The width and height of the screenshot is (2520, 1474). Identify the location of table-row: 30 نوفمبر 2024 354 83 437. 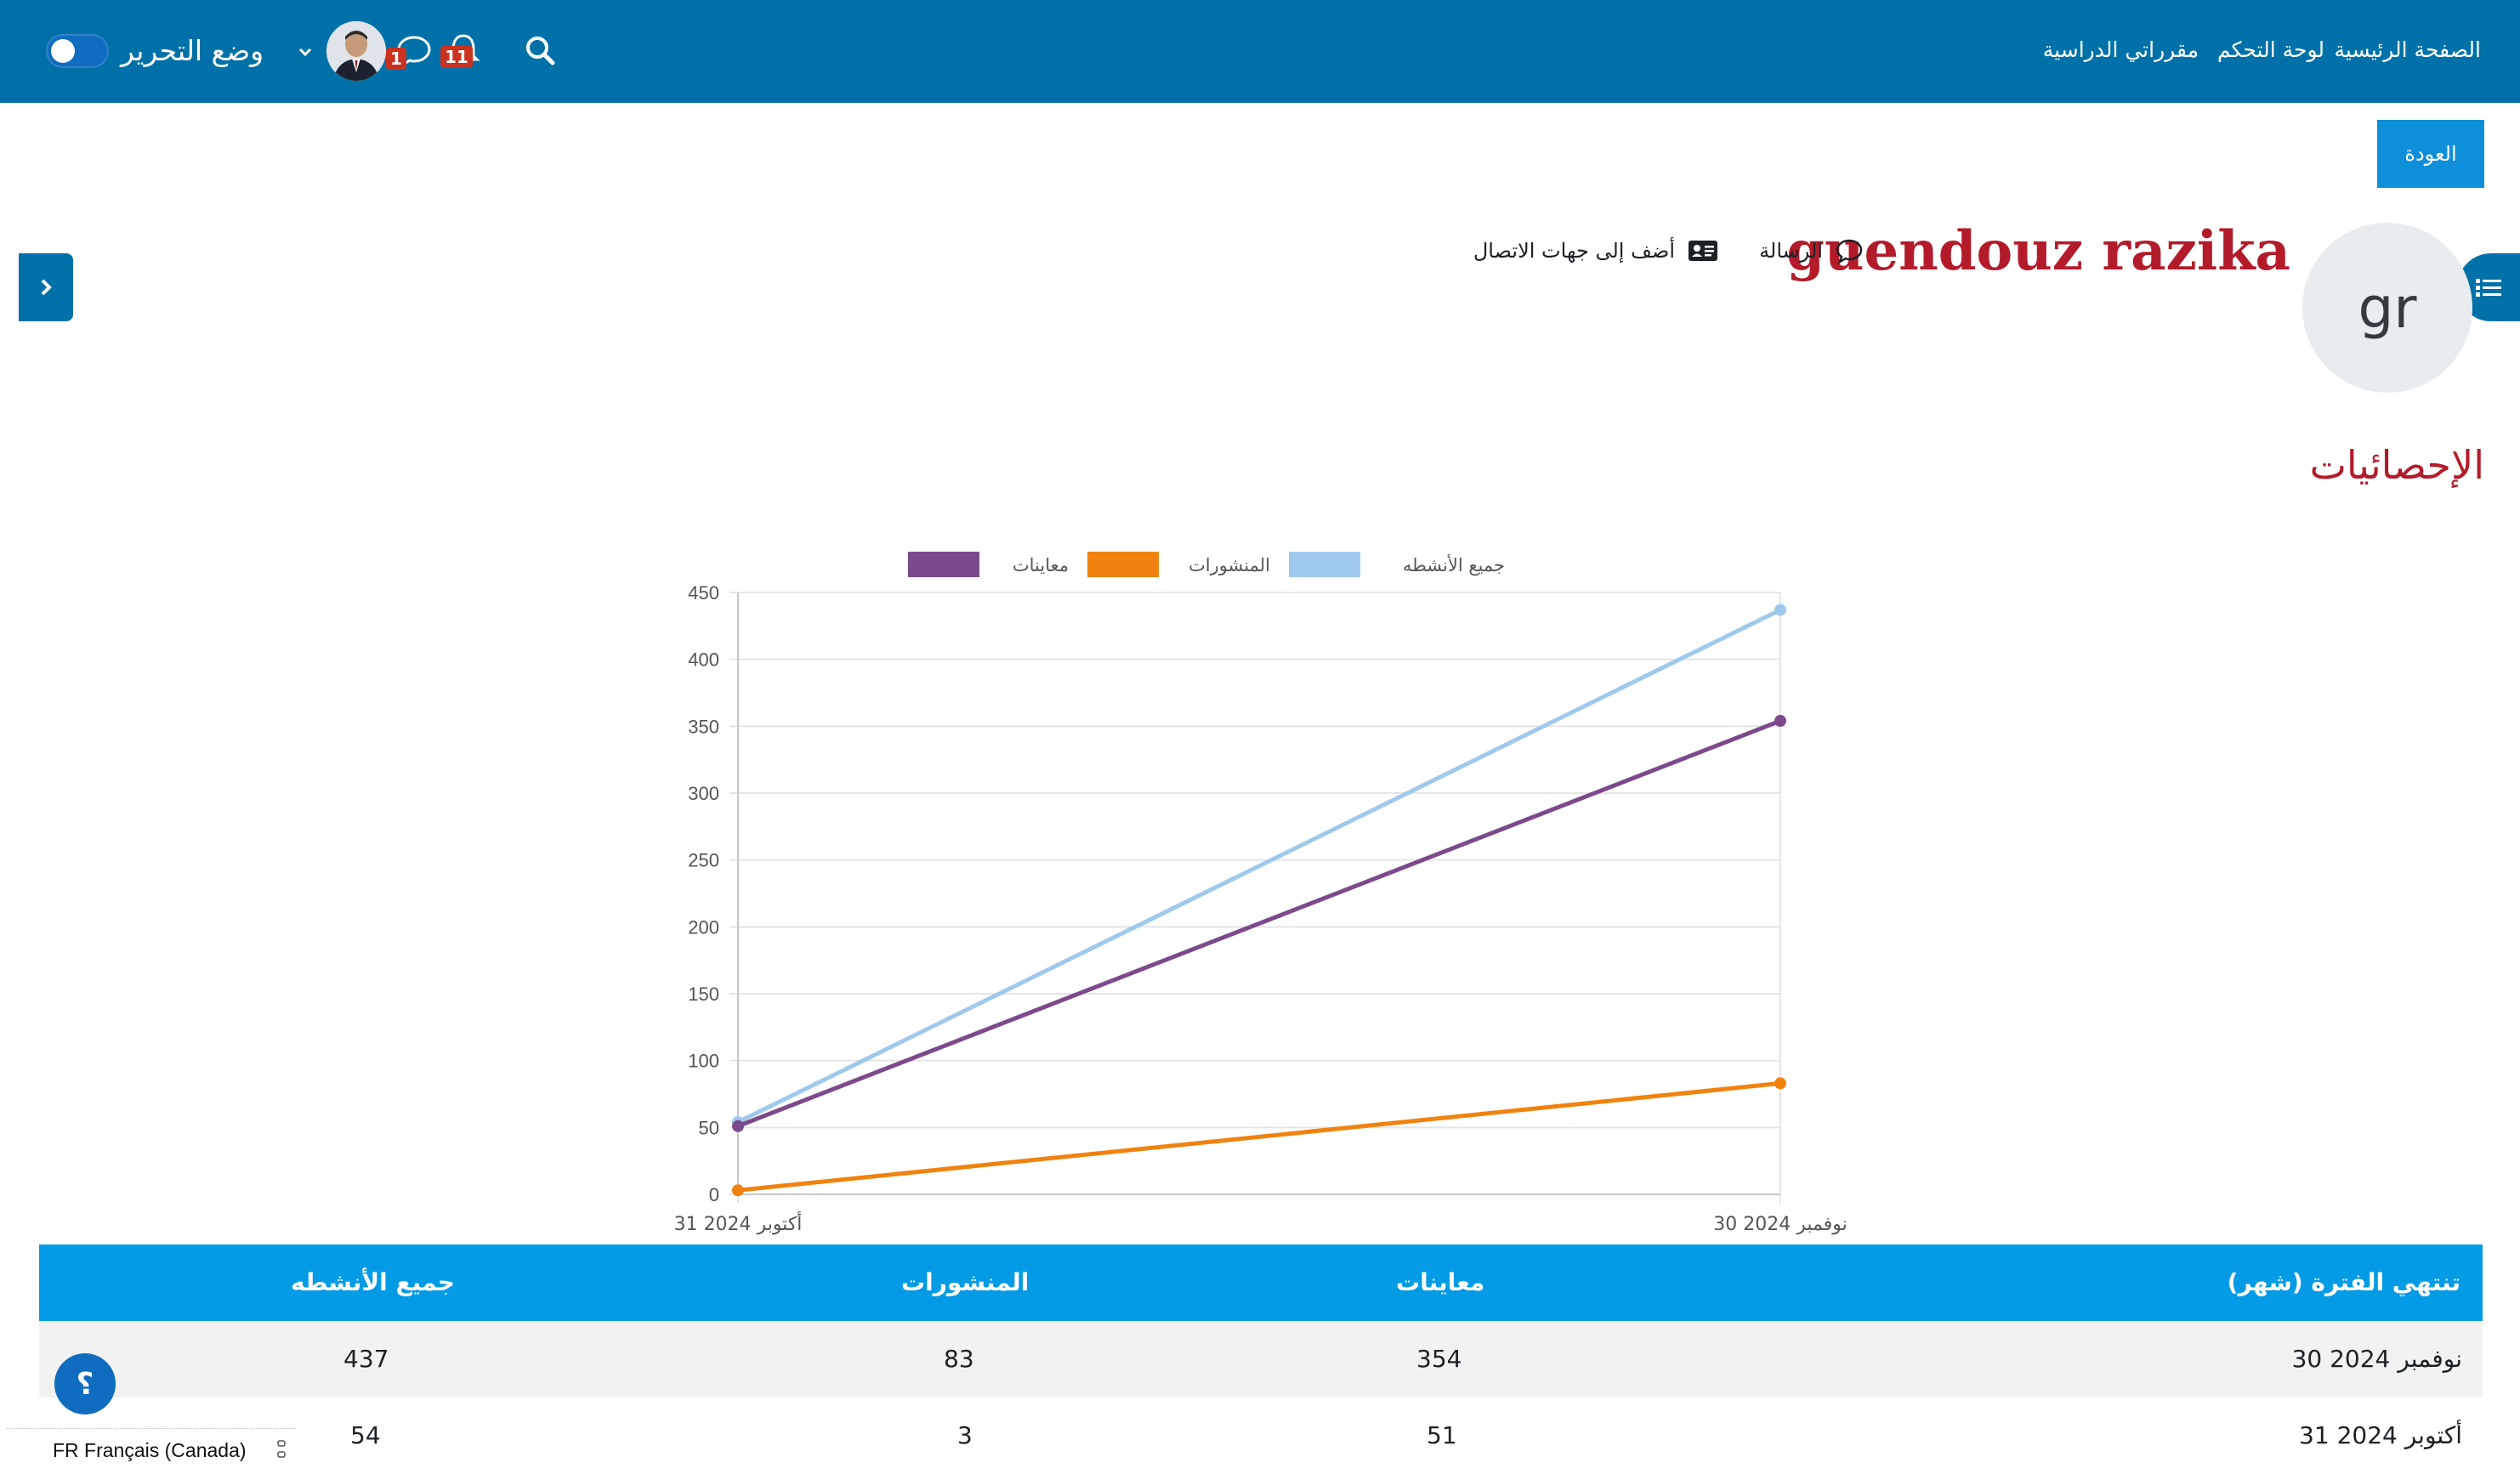
(1261, 1359).